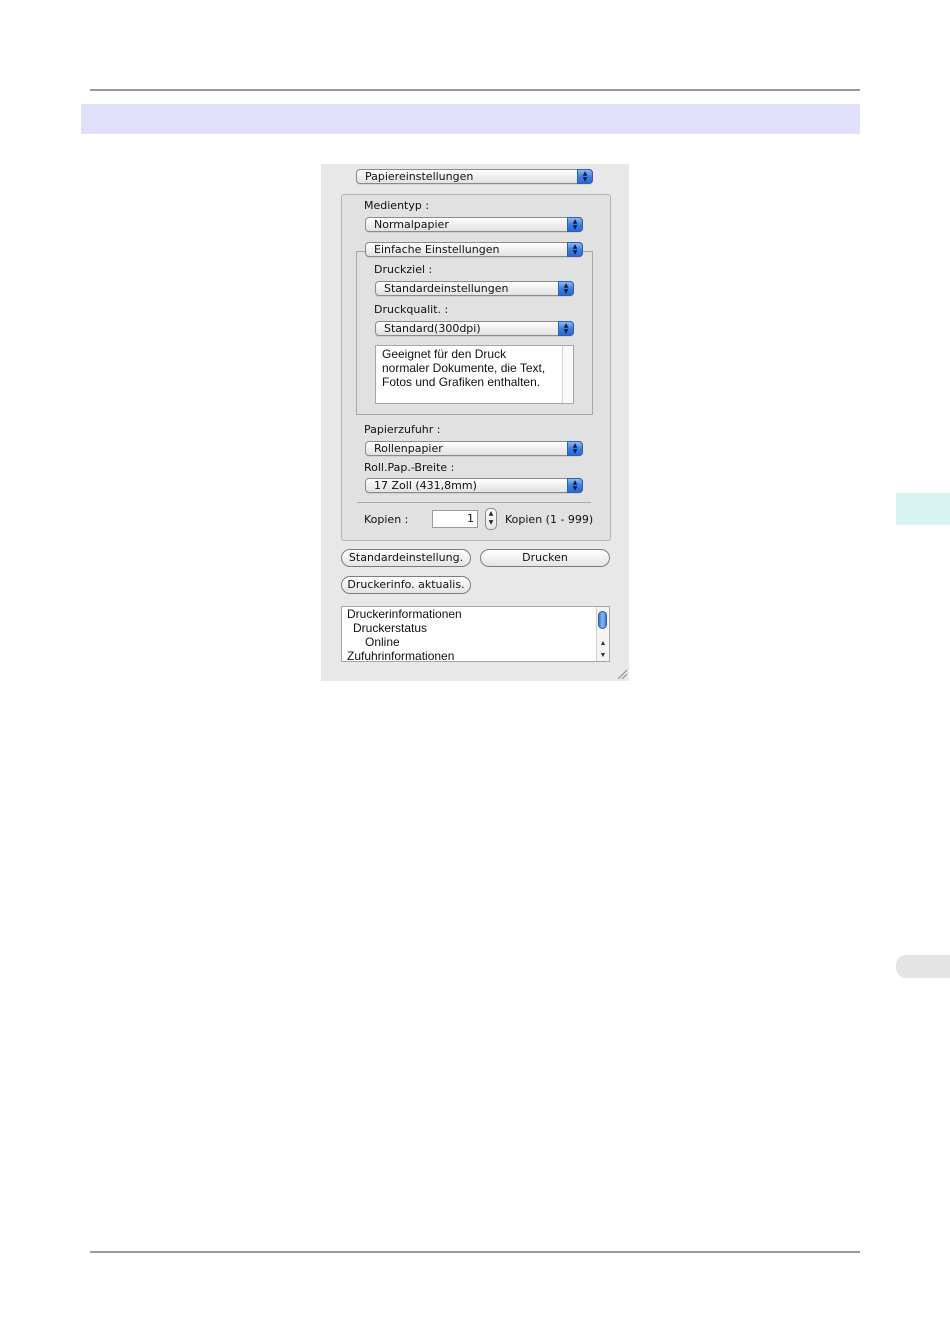 The height and width of the screenshot is (1344, 950). I want to click on roll-width-popup: 17 Zoll (431,8mm) ▲ ▼, so click(474, 485).